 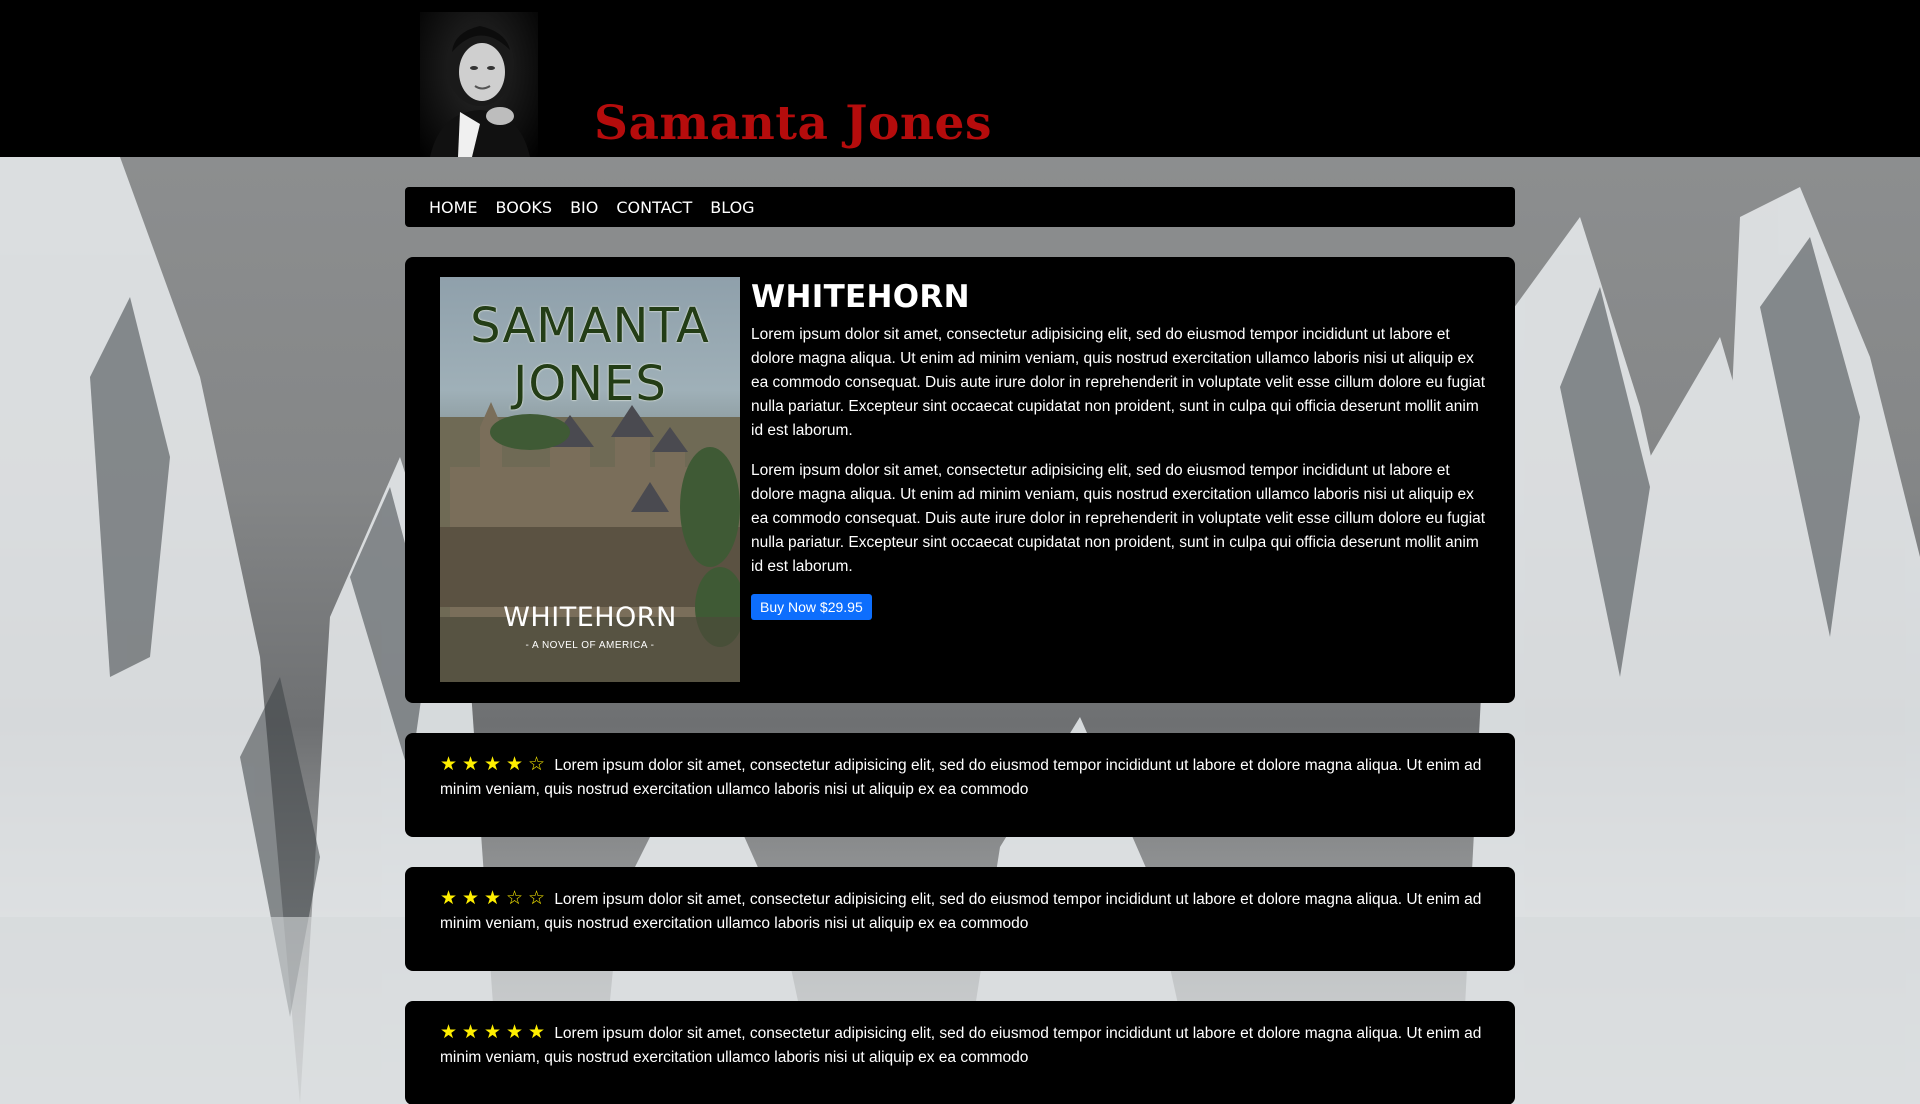 I want to click on nav-item-home: HOME, so click(x=453, y=207).